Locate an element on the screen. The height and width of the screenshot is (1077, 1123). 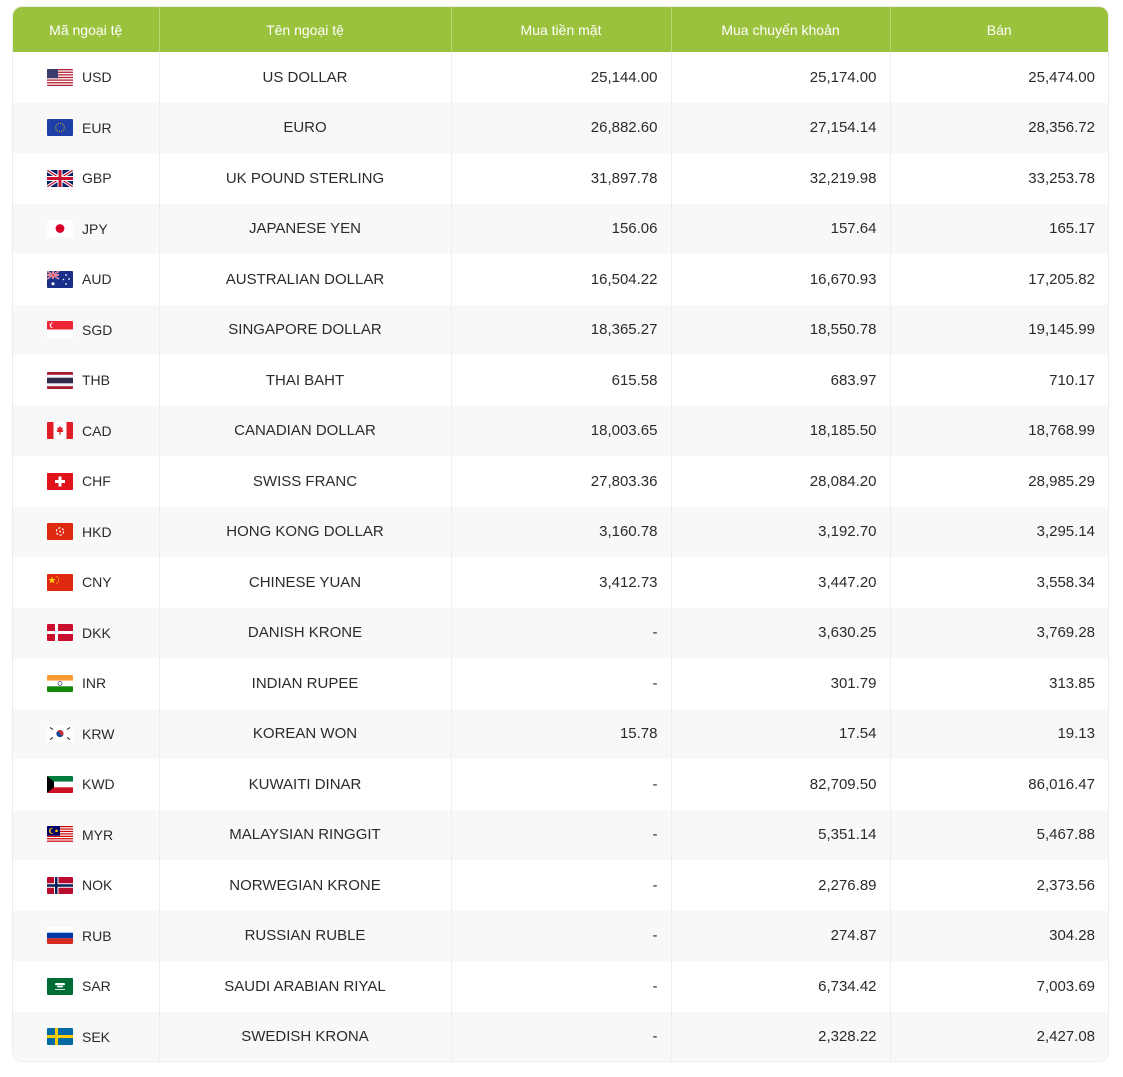
currency-code: INR is located at coordinates (94, 683).